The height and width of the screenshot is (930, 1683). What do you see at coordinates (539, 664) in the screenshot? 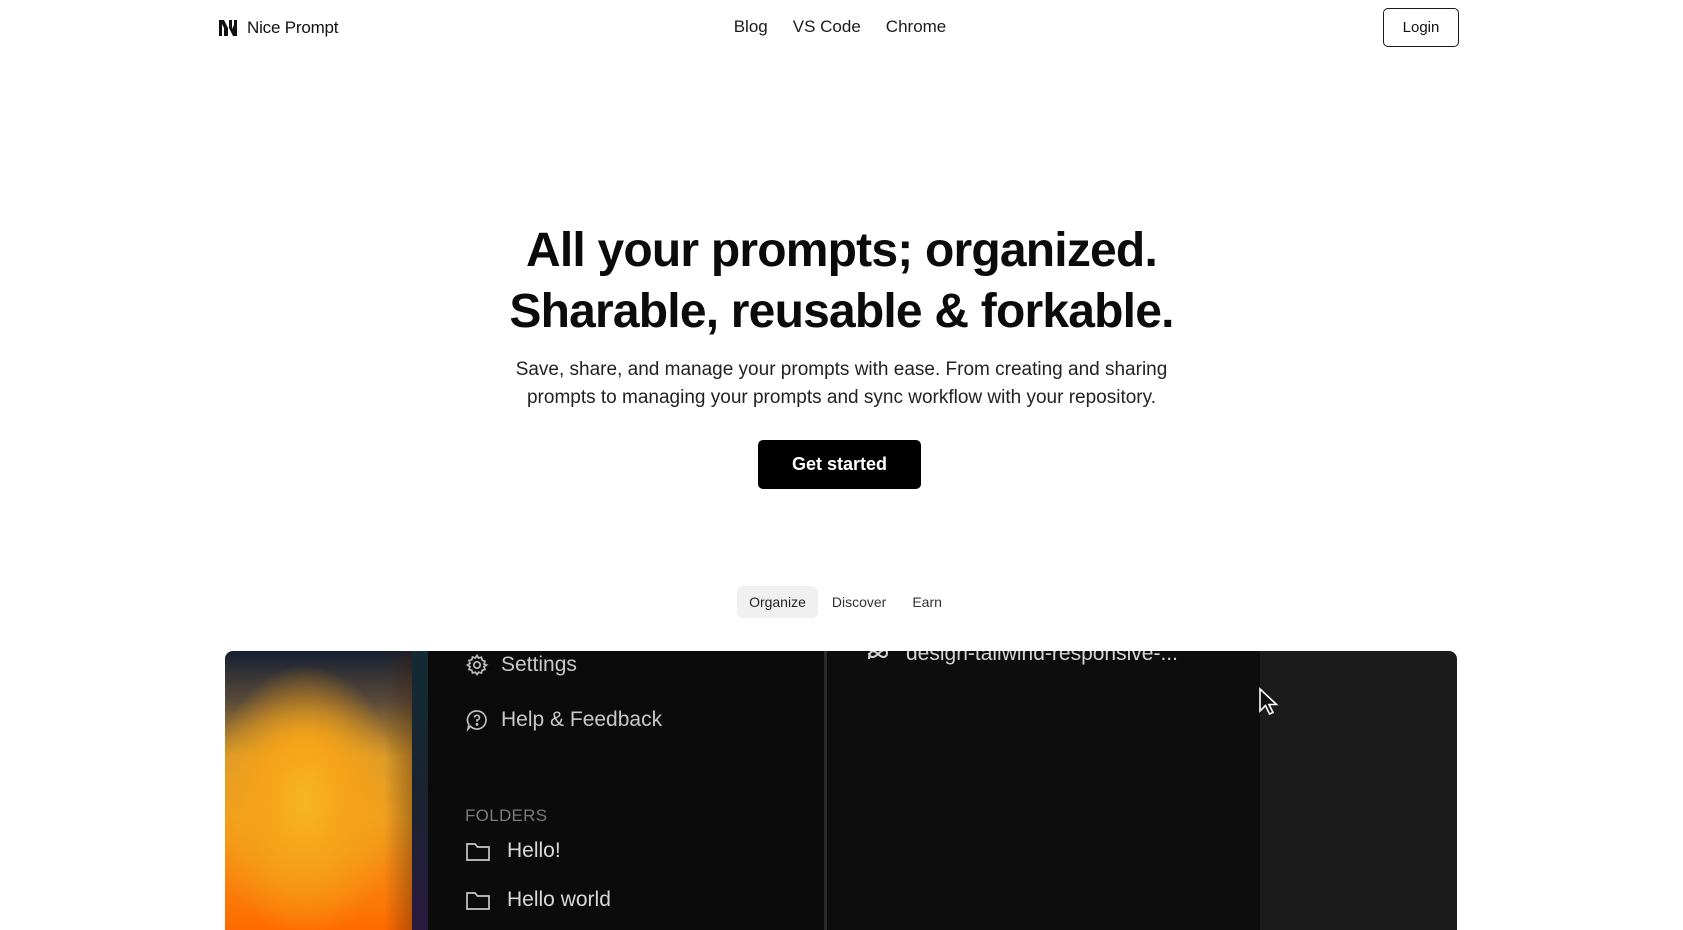
I see `sidebar-item-label: Settings` at bounding box center [539, 664].